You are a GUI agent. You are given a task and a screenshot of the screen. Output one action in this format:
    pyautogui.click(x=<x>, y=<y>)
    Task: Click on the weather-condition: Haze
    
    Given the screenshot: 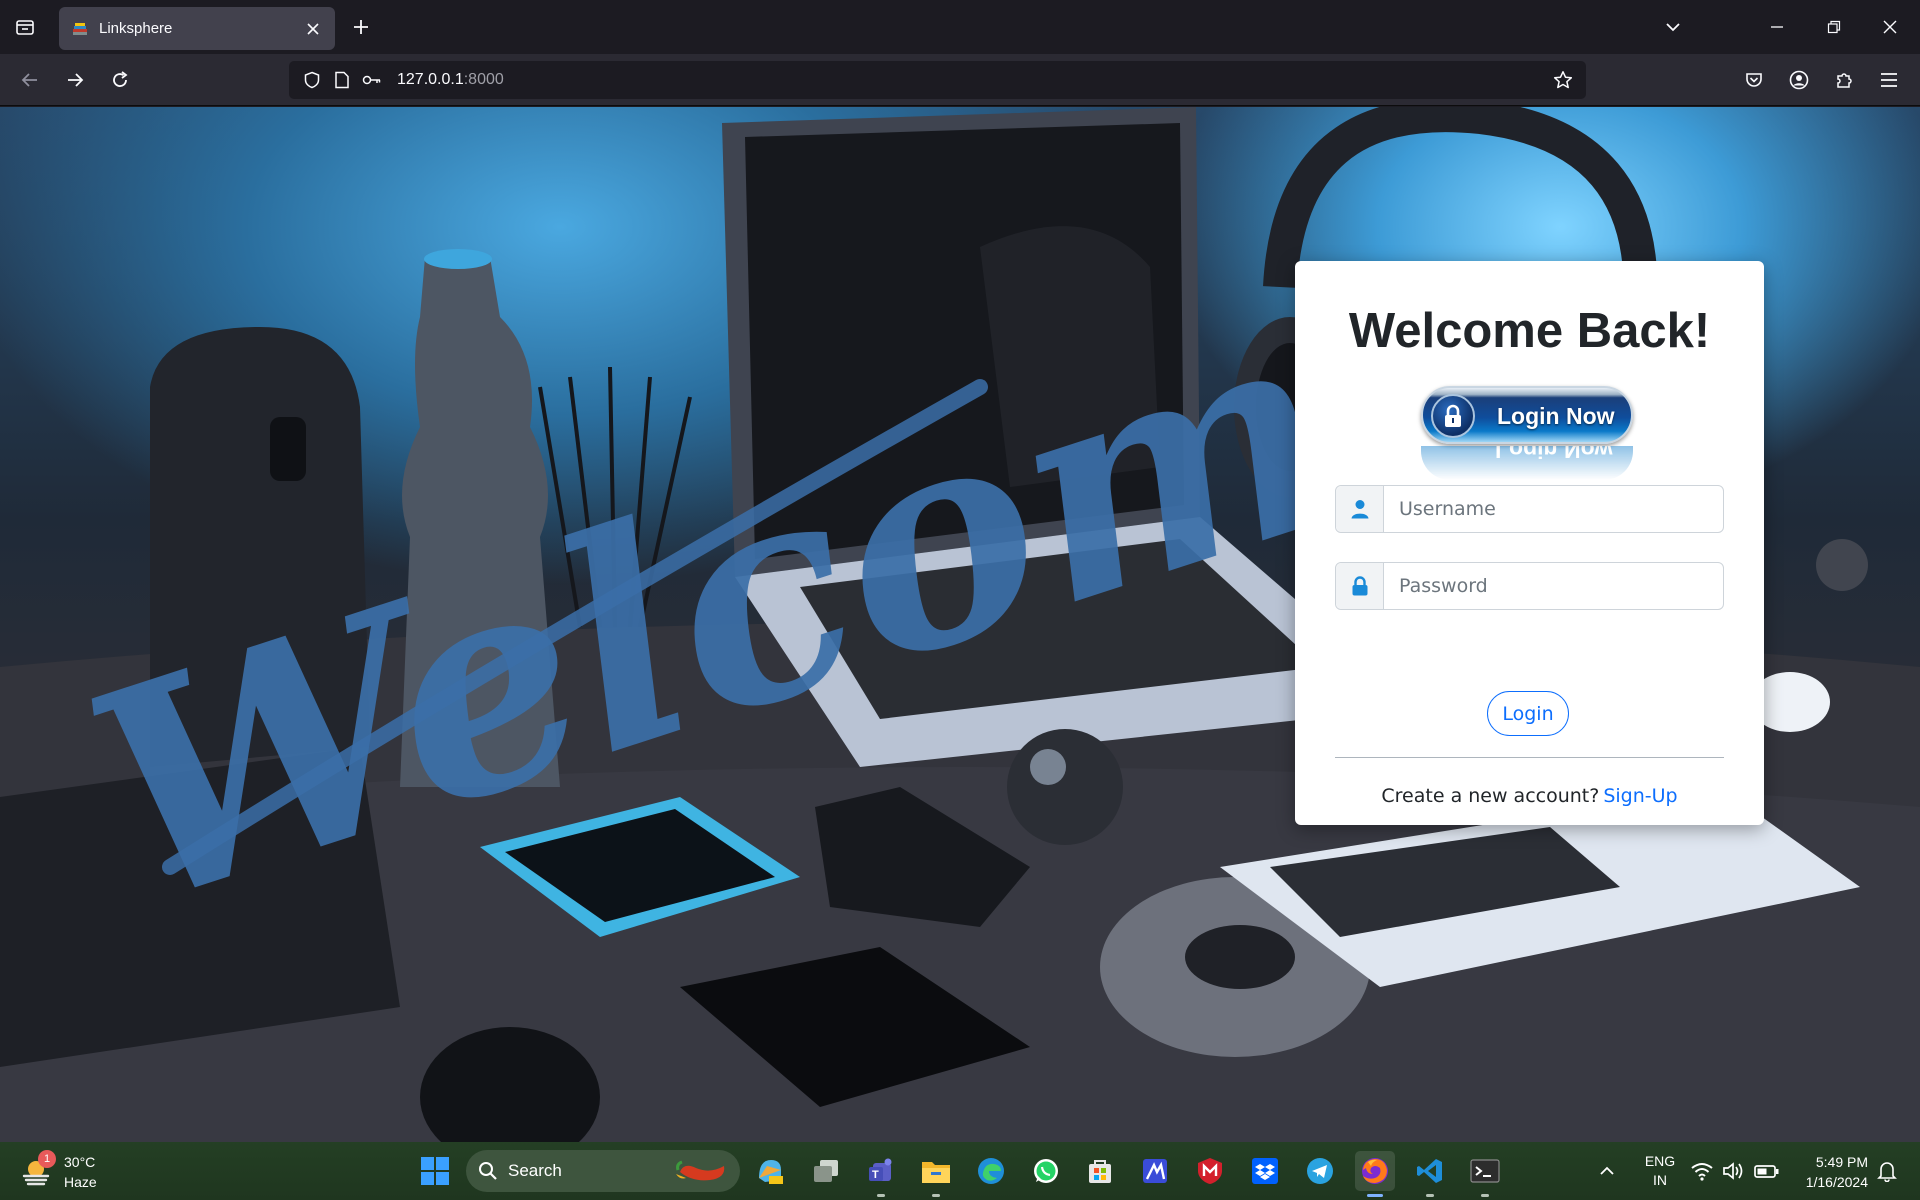 What is the action you would take?
    pyautogui.click(x=80, y=1182)
    